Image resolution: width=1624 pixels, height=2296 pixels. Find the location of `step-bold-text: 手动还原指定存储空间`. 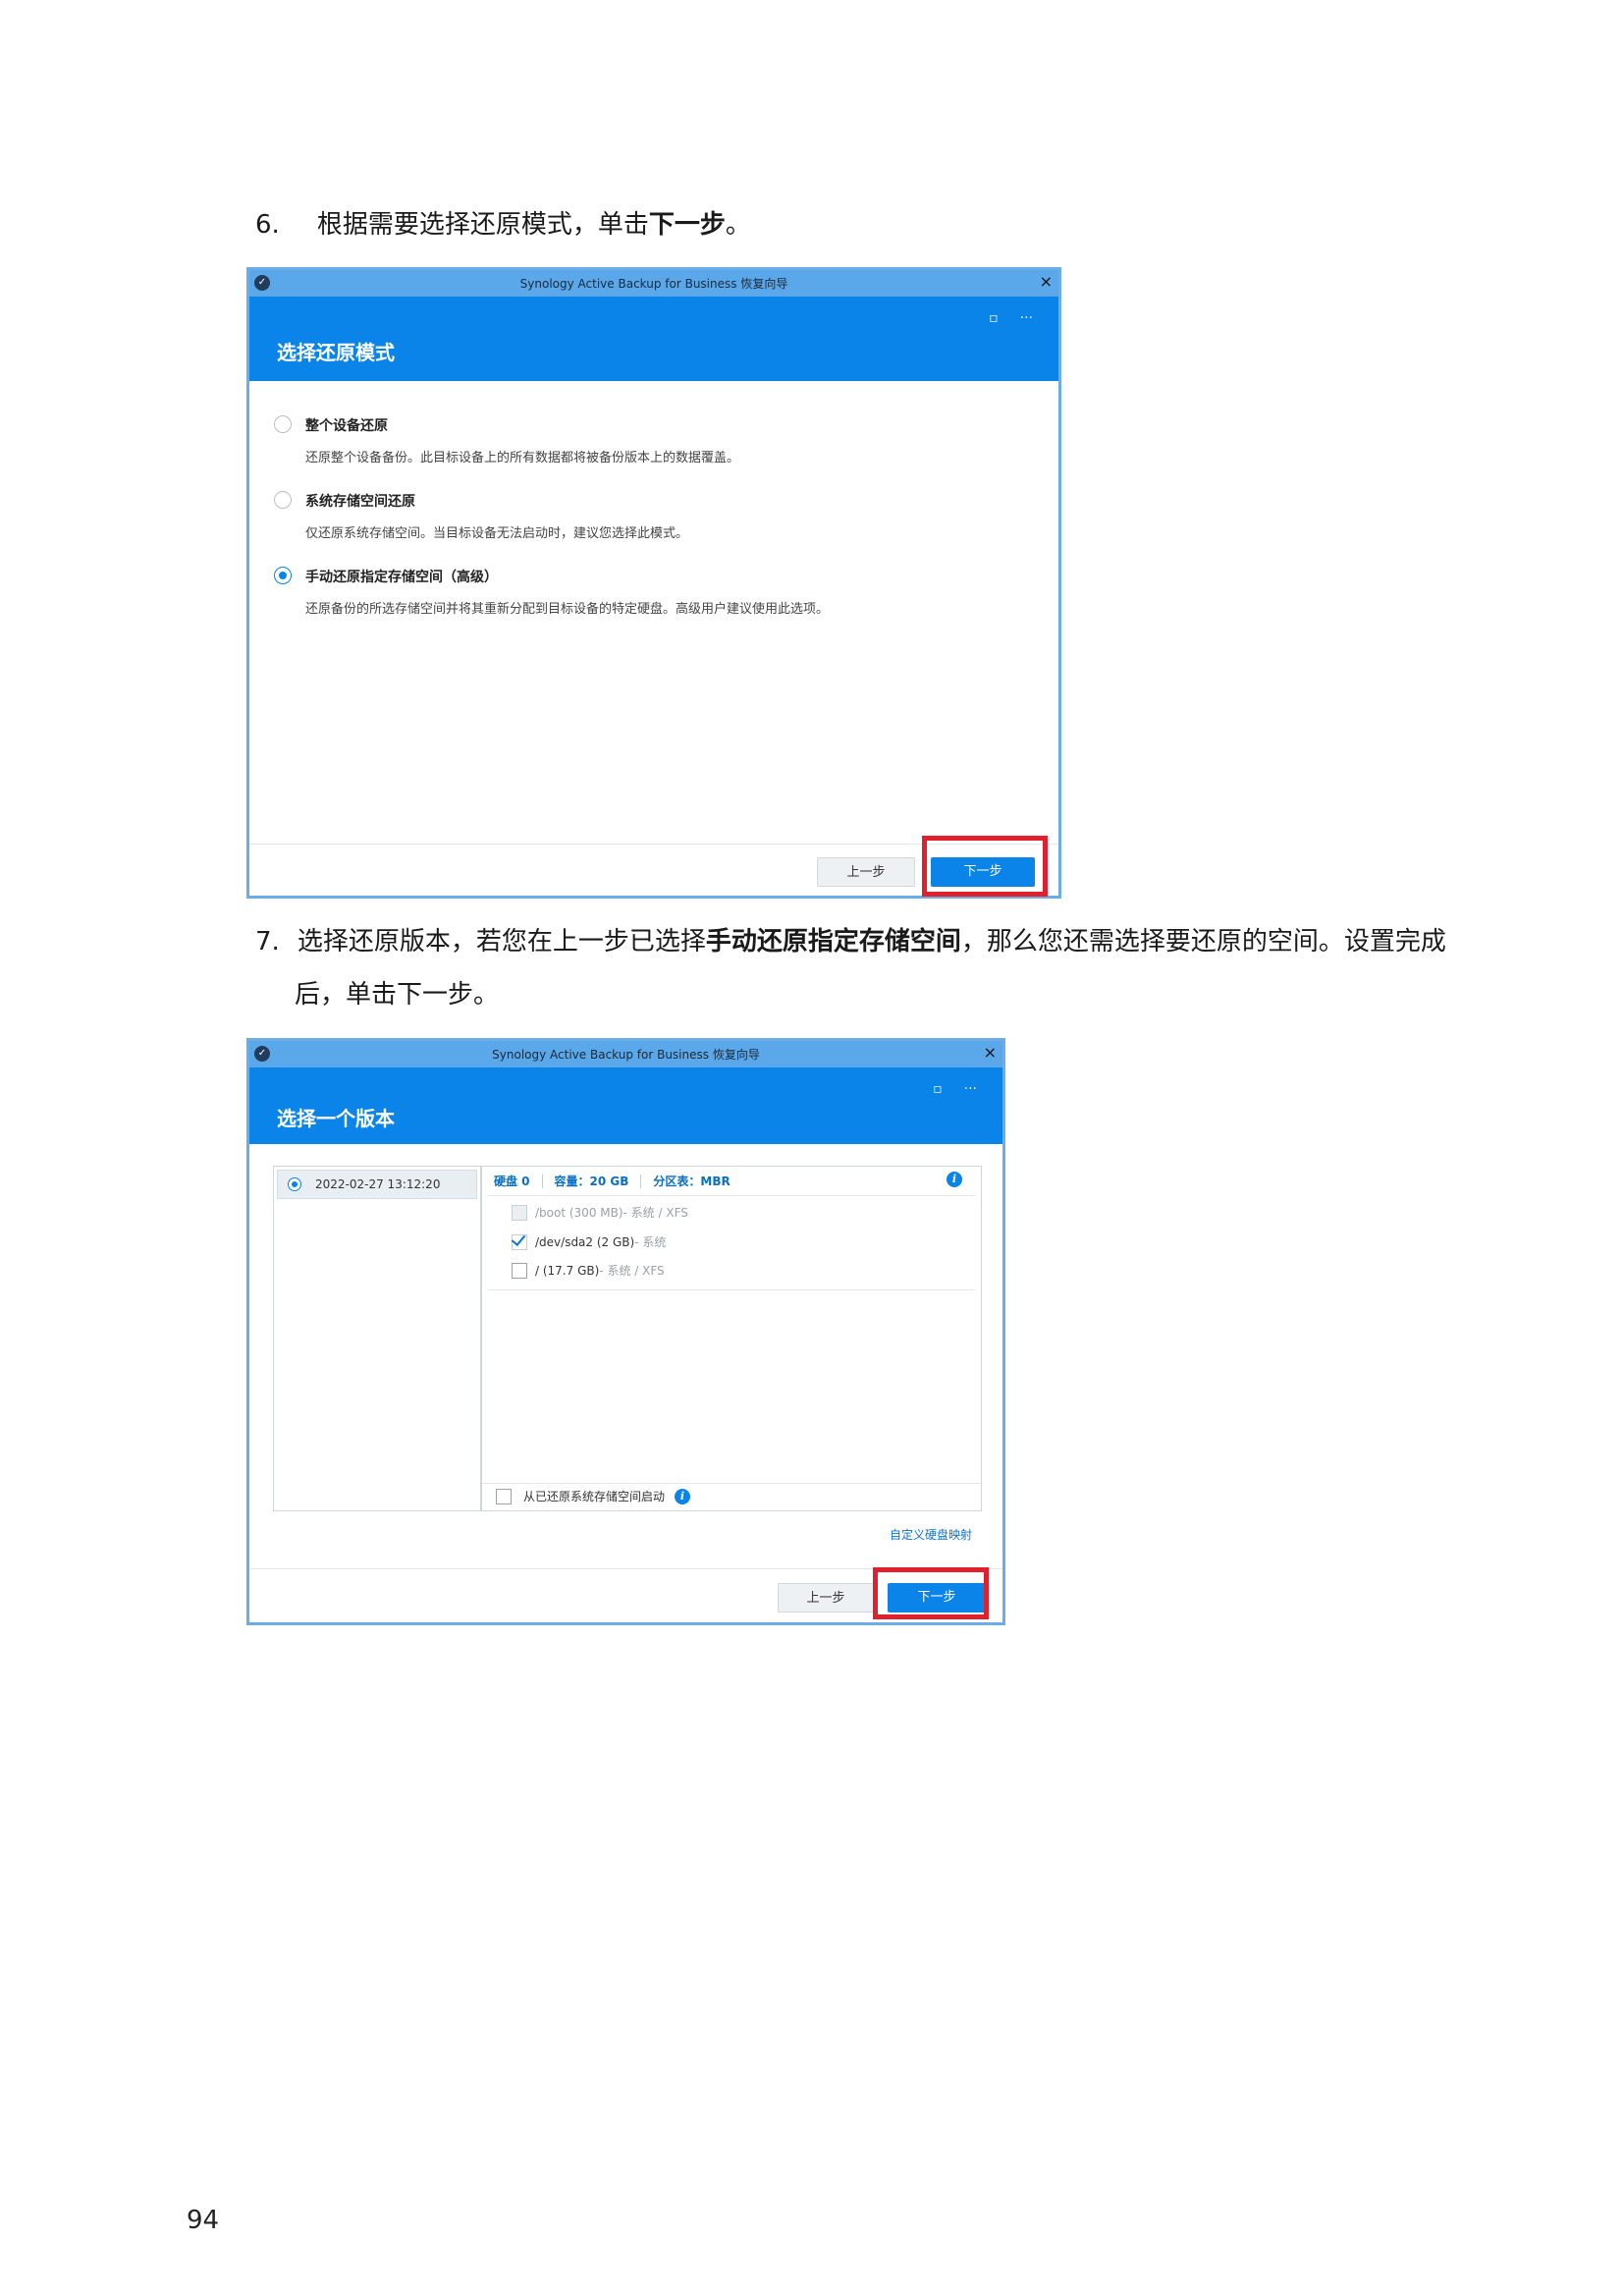

step-bold-text: 手动还原指定存储空间 is located at coordinates (833, 942).